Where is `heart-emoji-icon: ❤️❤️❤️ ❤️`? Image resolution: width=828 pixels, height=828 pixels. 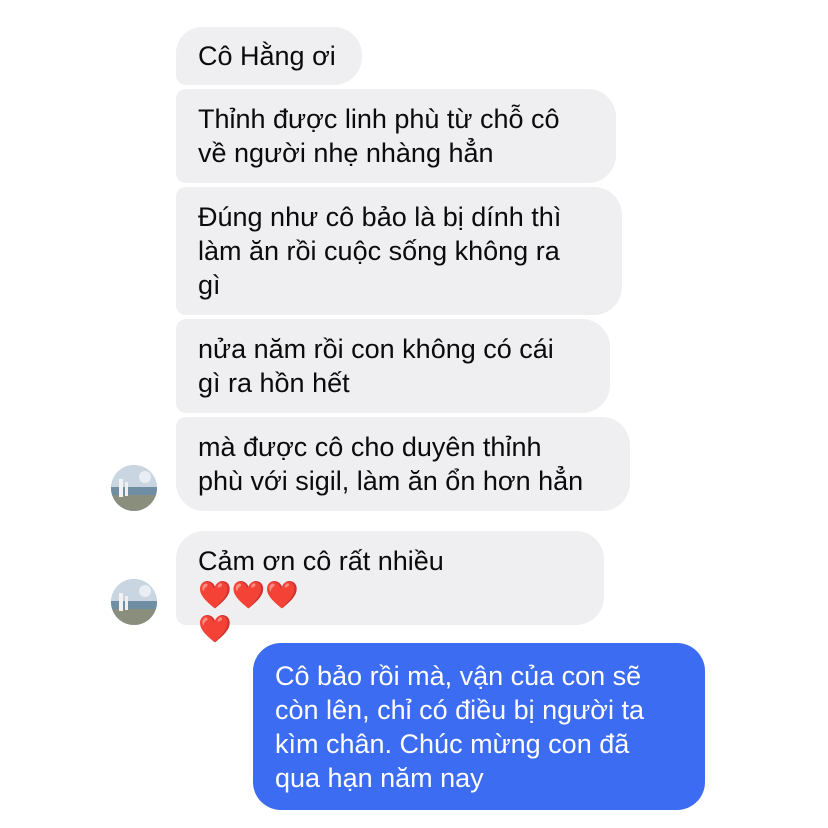 heart-emoji-icon: ❤️❤️❤️ ❤️ is located at coordinates (248, 612).